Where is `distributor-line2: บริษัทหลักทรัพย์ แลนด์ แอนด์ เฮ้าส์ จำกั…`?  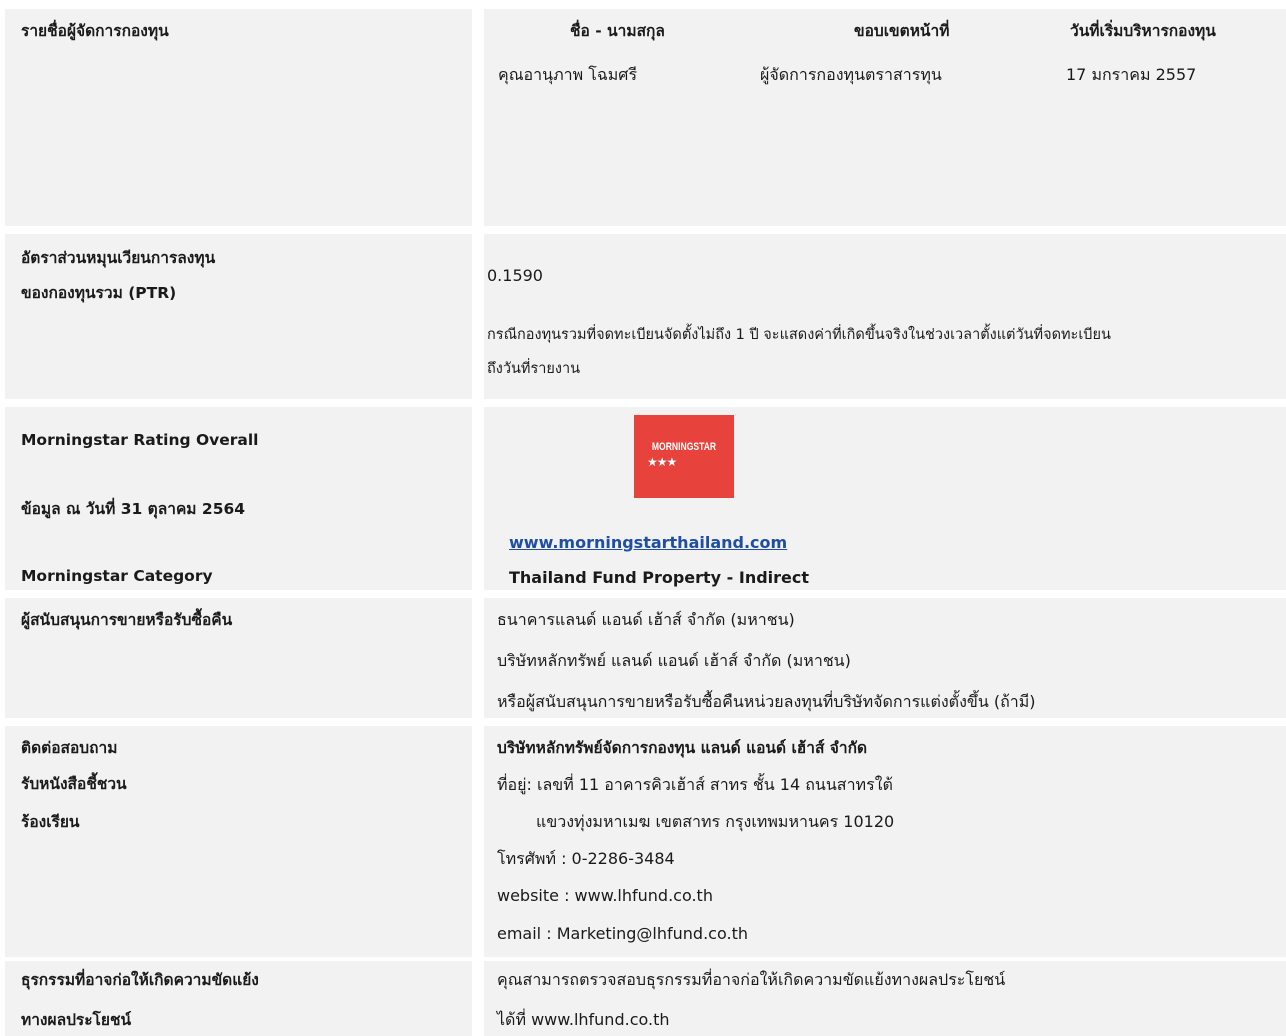
distributor-line2: บริษัทหลักทรัพย์ แลนด์ แอนด์ เฮ้าส์ จำกั… is located at coordinates (674, 660).